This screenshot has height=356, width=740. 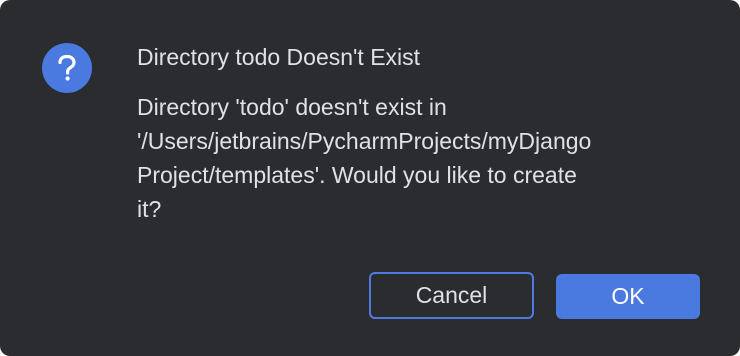 What do you see at coordinates (149, 209) in the screenshot?
I see `message-line: it?` at bounding box center [149, 209].